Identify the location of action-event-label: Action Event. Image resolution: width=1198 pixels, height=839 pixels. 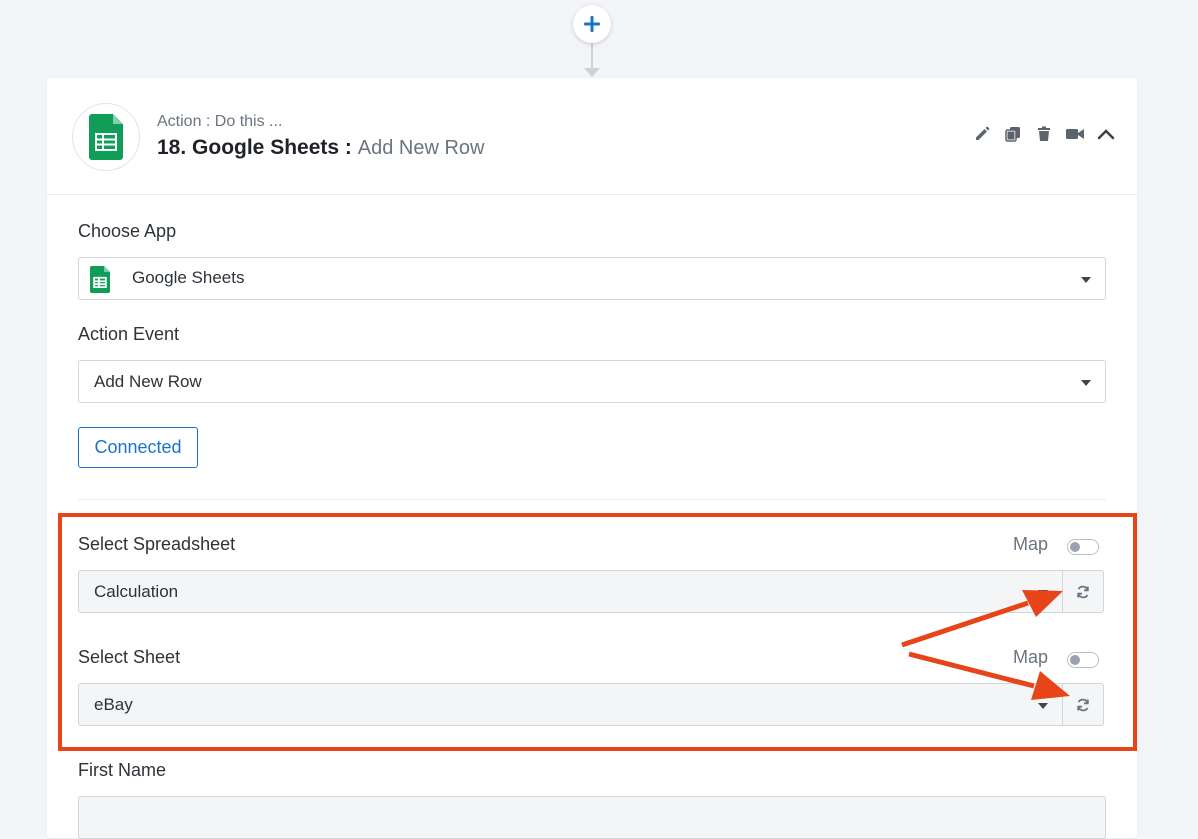
(129, 334).